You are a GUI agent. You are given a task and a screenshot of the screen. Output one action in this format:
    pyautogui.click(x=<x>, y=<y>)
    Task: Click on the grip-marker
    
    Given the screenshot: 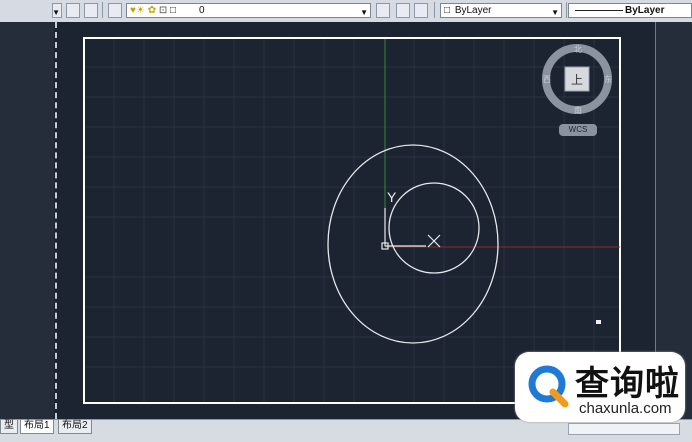 What is the action you would take?
    pyautogui.click(x=598, y=322)
    